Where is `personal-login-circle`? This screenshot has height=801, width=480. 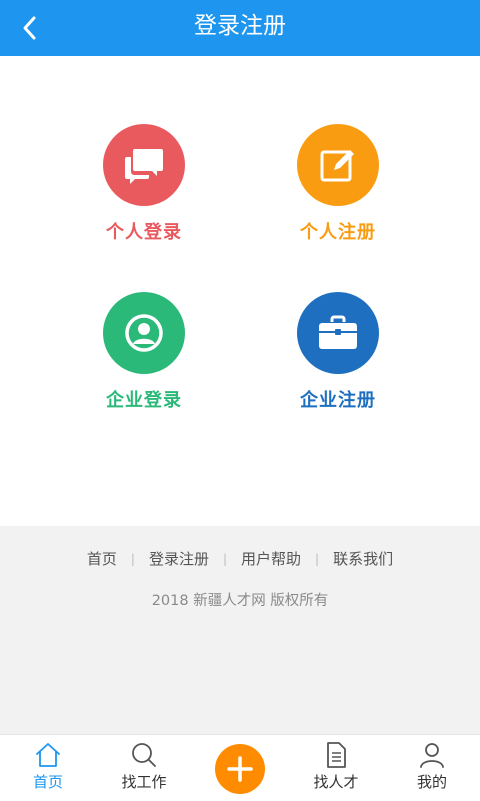
personal-login-circle is located at coordinates (144, 165).